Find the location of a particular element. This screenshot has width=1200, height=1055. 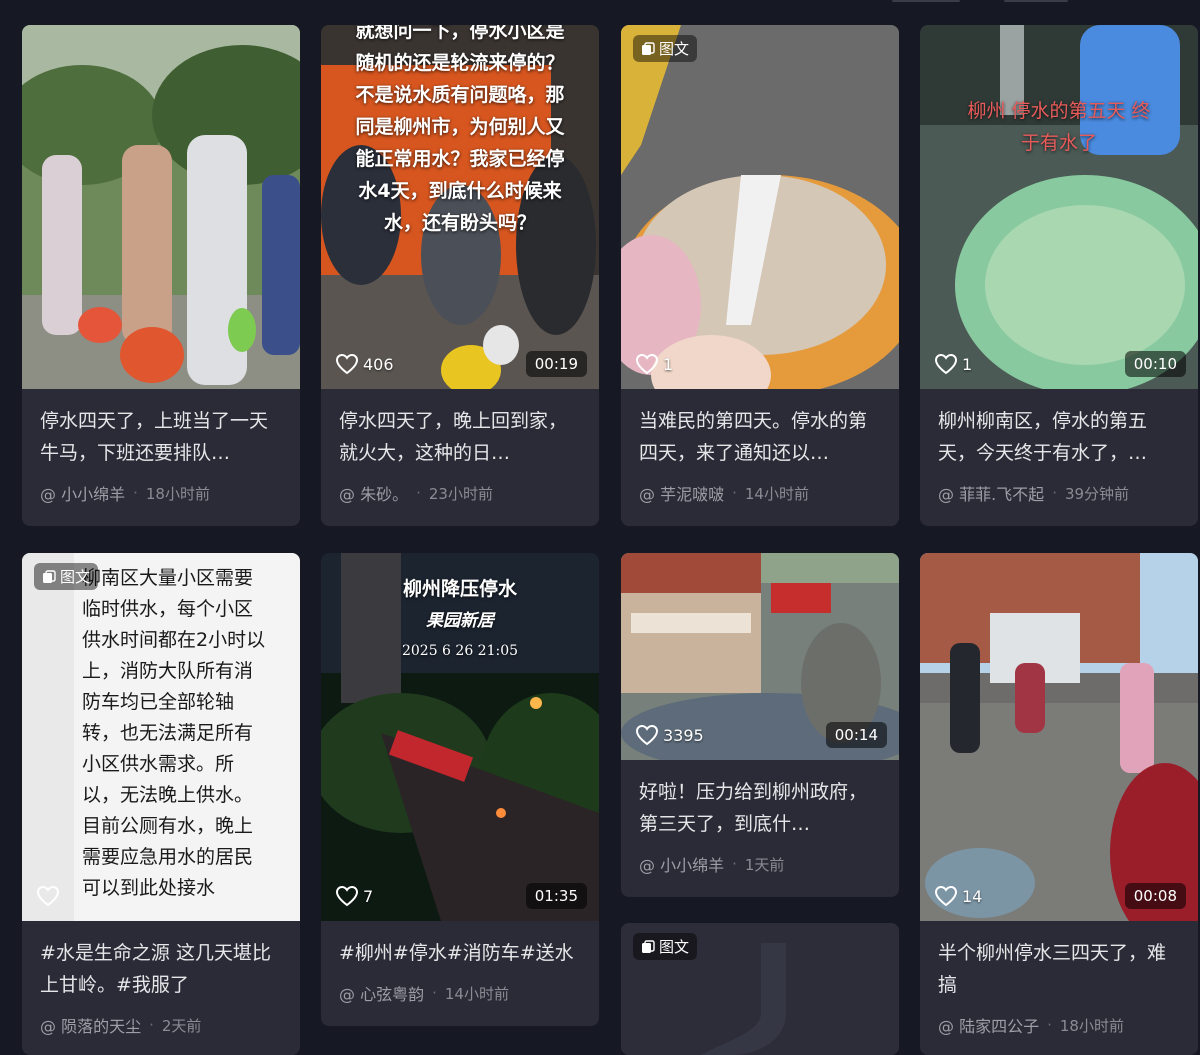

card-meta: @ 小小绵羊 · 1天前 is located at coordinates (760, 867).